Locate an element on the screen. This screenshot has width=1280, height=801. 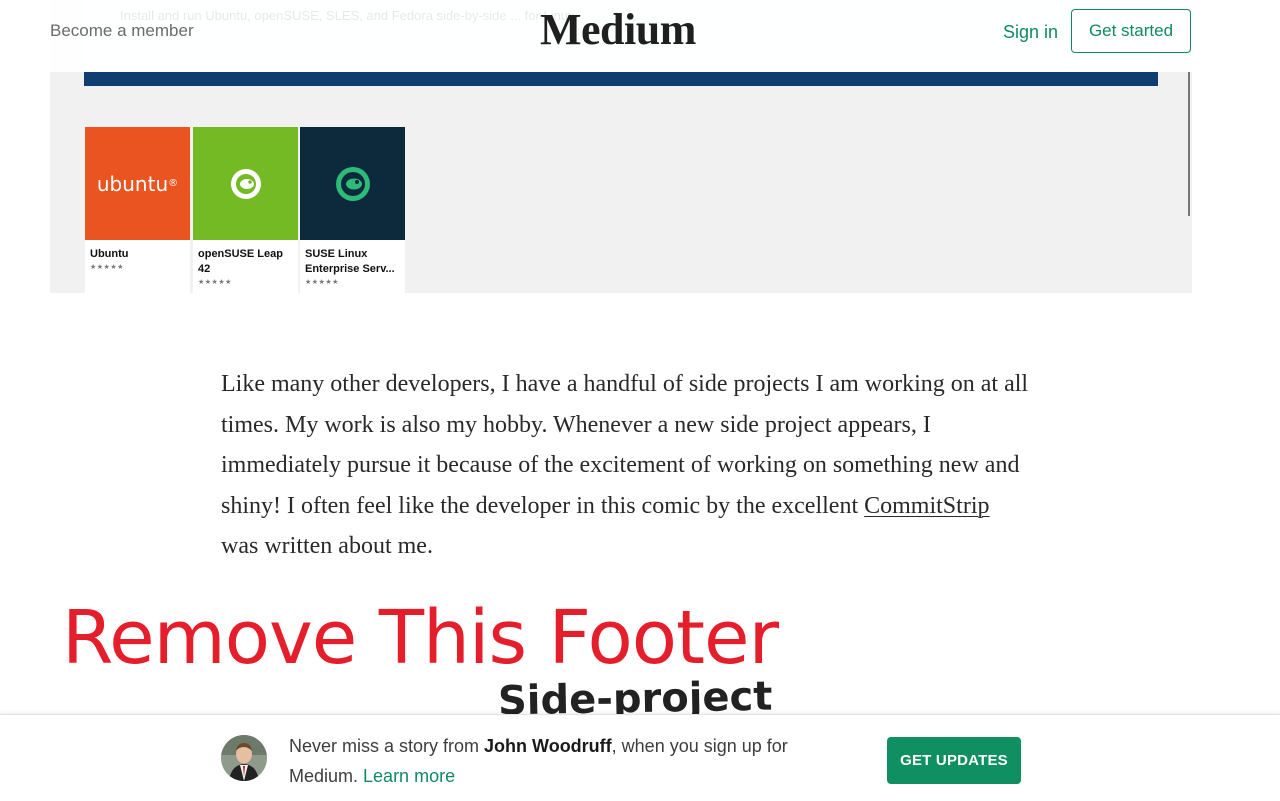
ubuntu-logo-mark: ® is located at coordinates (173, 183).